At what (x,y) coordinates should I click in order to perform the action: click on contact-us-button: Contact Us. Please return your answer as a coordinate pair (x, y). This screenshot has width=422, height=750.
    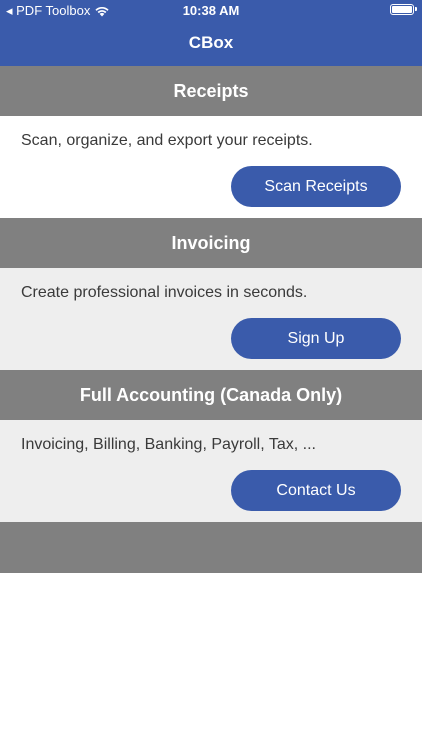
    Looking at the image, I should click on (316, 490).